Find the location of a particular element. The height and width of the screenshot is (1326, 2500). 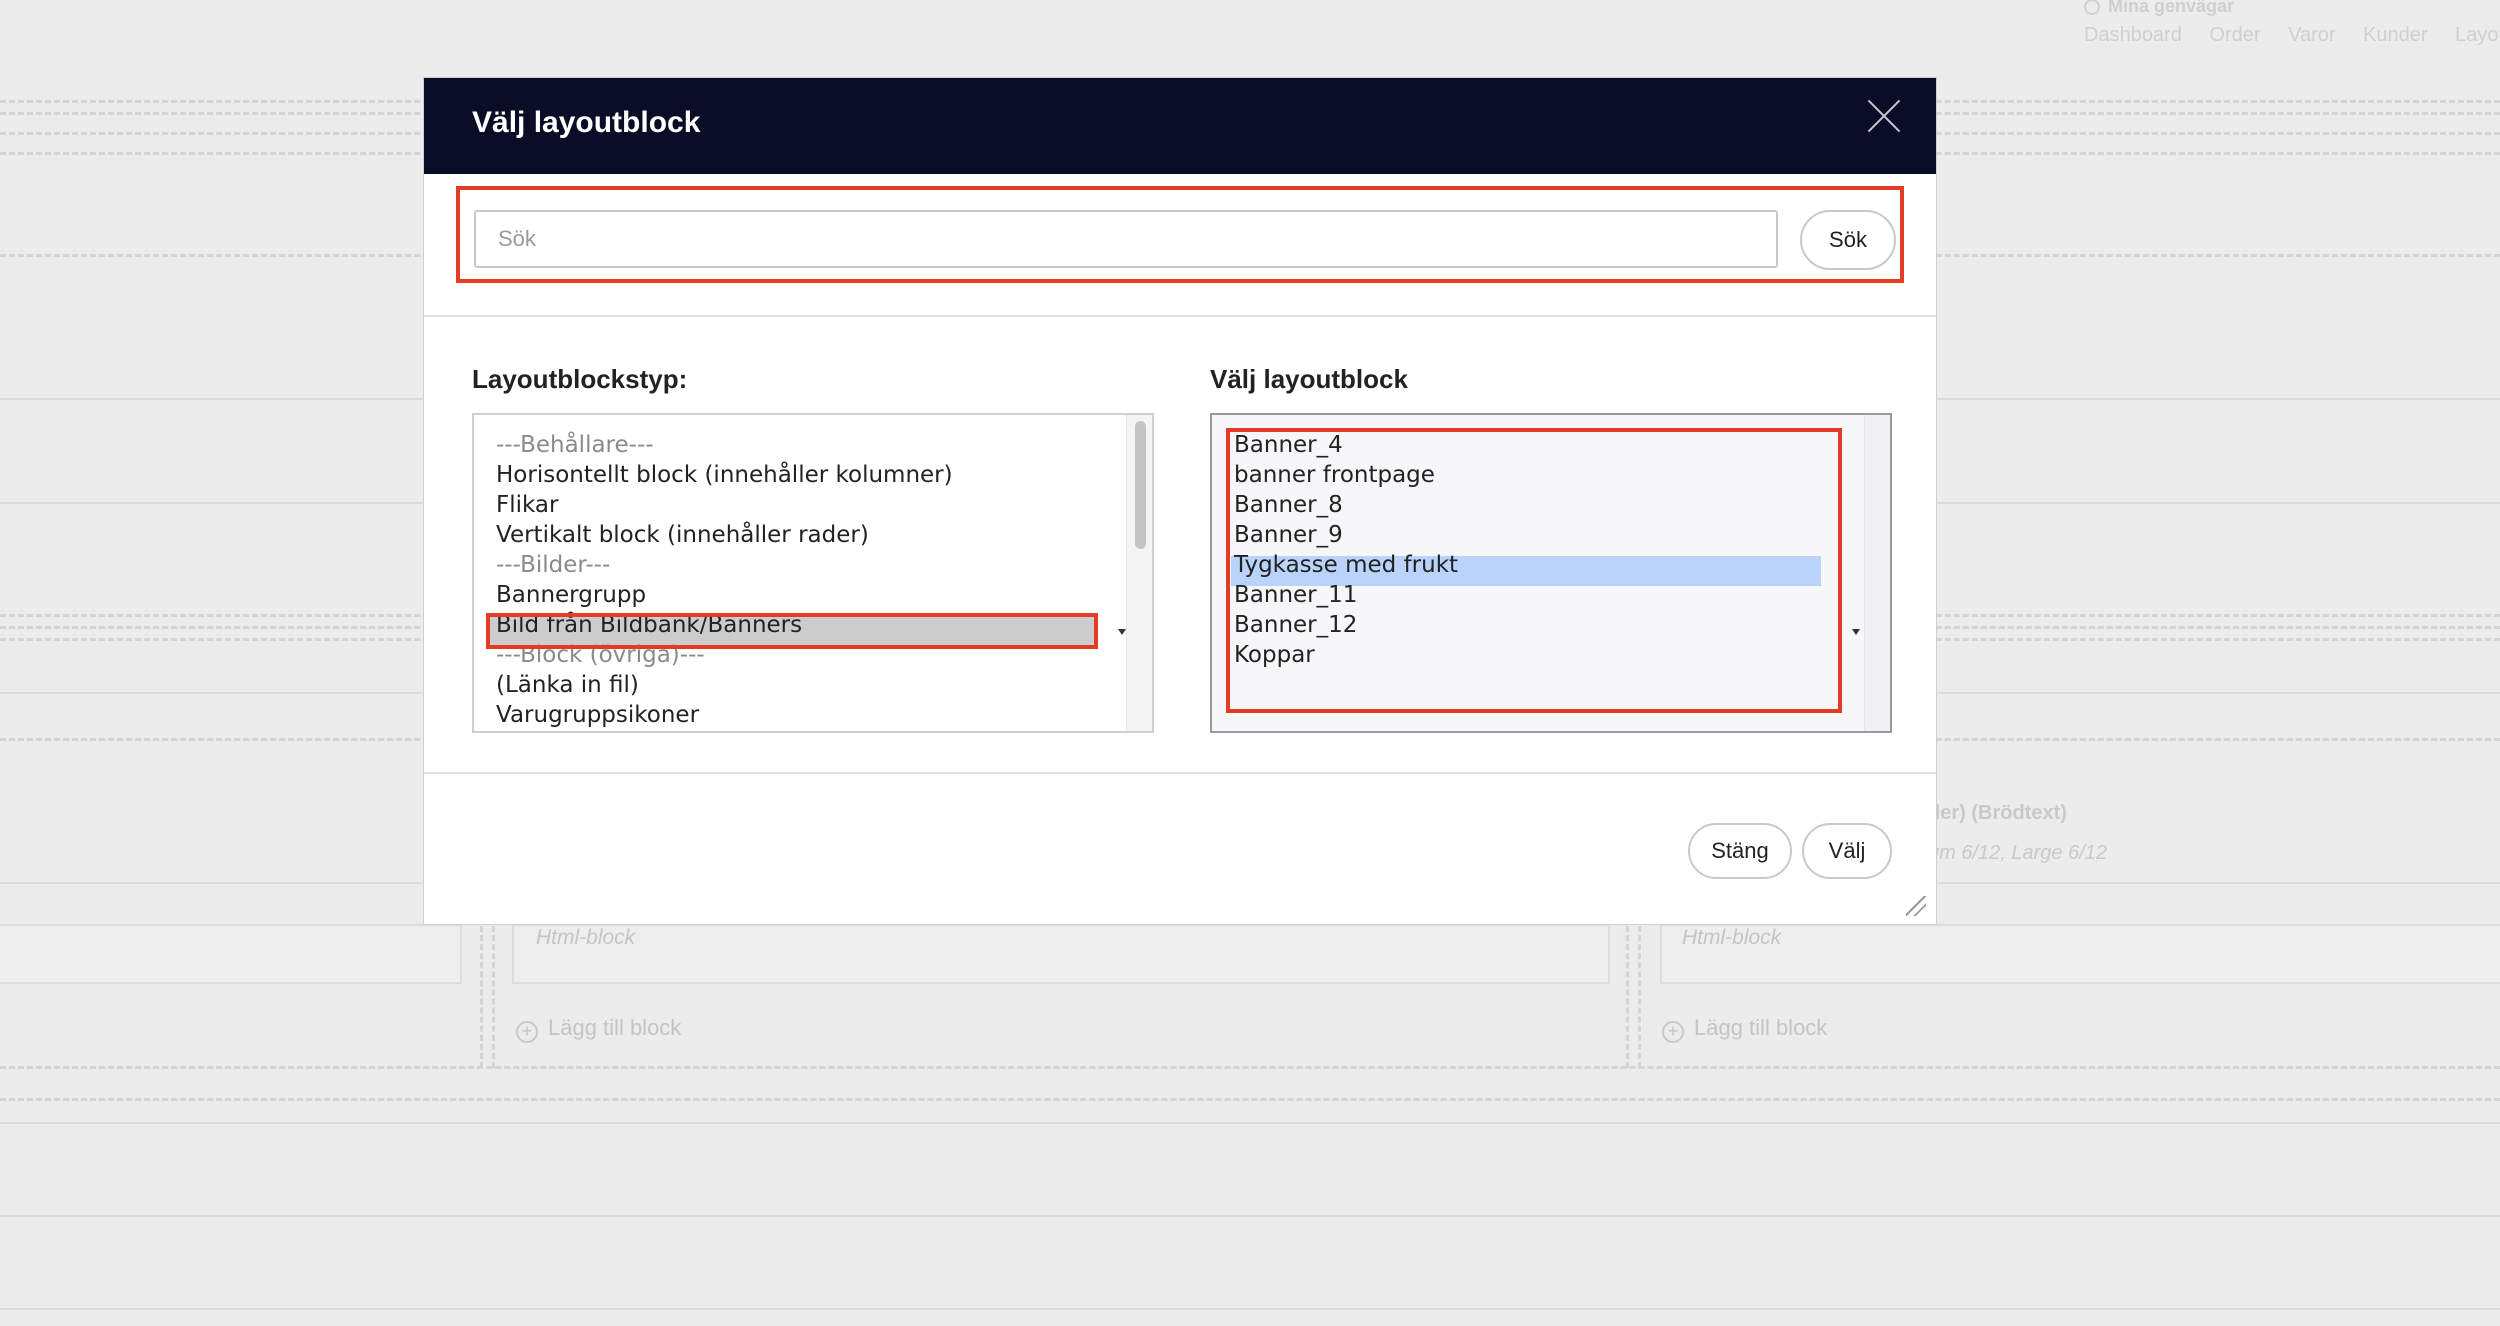

bg-block-sizes: um 6/12, Large 6/12 is located at coordinates (2018, 853).